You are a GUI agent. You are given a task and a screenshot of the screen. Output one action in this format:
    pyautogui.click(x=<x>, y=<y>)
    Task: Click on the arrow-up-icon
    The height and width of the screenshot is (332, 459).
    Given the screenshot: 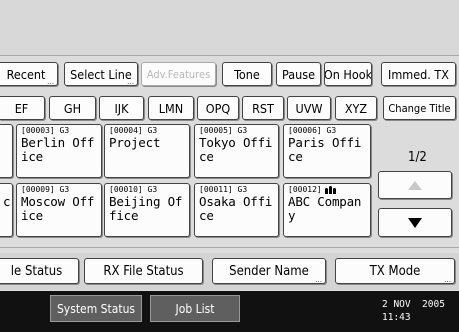 What is the action you would take?
    pyautogui.click(x=415, y=185)
    